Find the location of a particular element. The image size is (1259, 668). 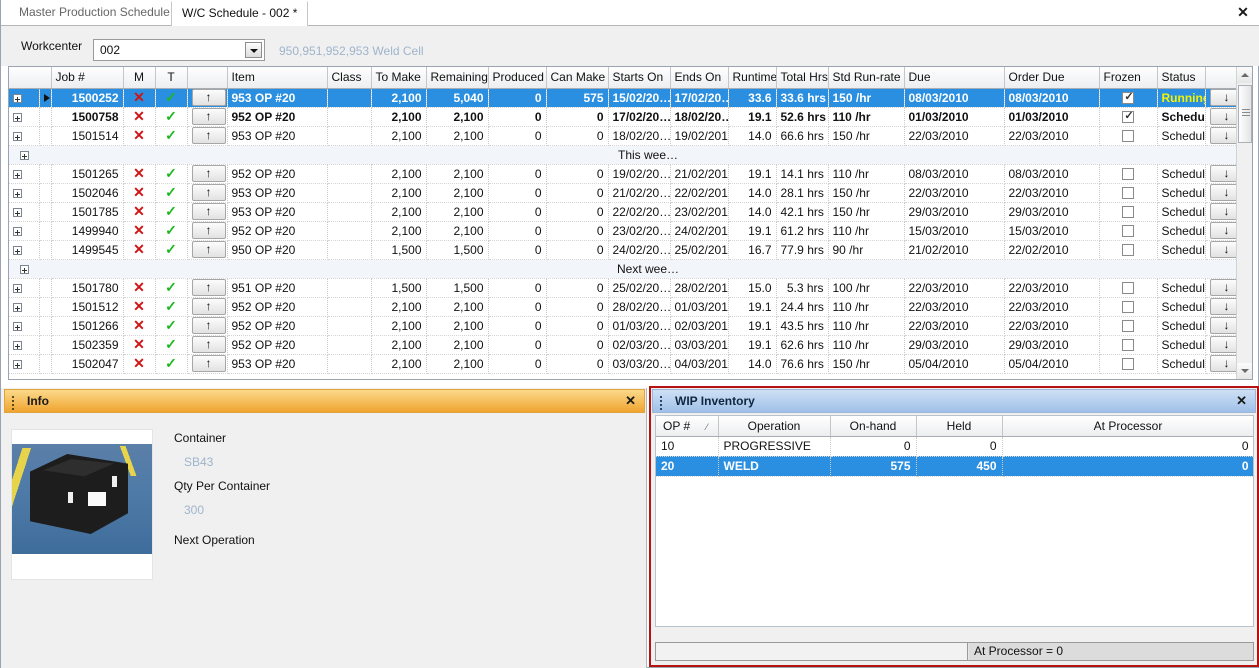

cell-job-number: 1502046 is located at coordinates (87, 193).